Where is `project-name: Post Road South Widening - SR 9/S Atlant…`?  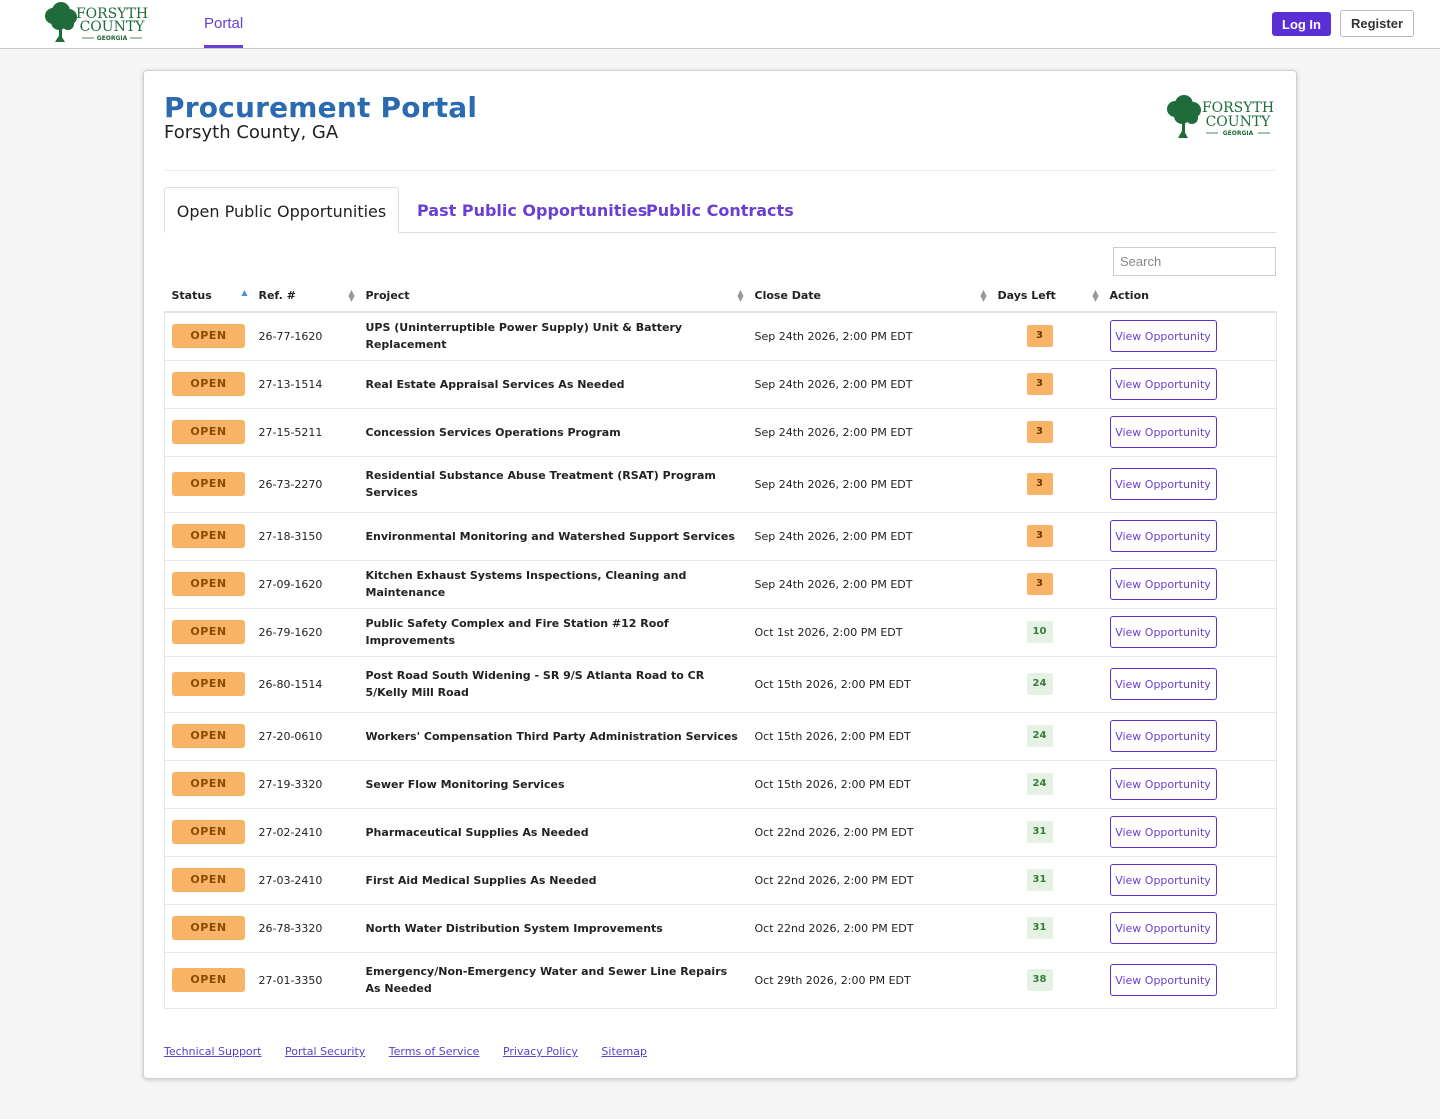 project-name: Post Road South Widening - SR 9/S Atlant… is located at coordinates (553, 684).